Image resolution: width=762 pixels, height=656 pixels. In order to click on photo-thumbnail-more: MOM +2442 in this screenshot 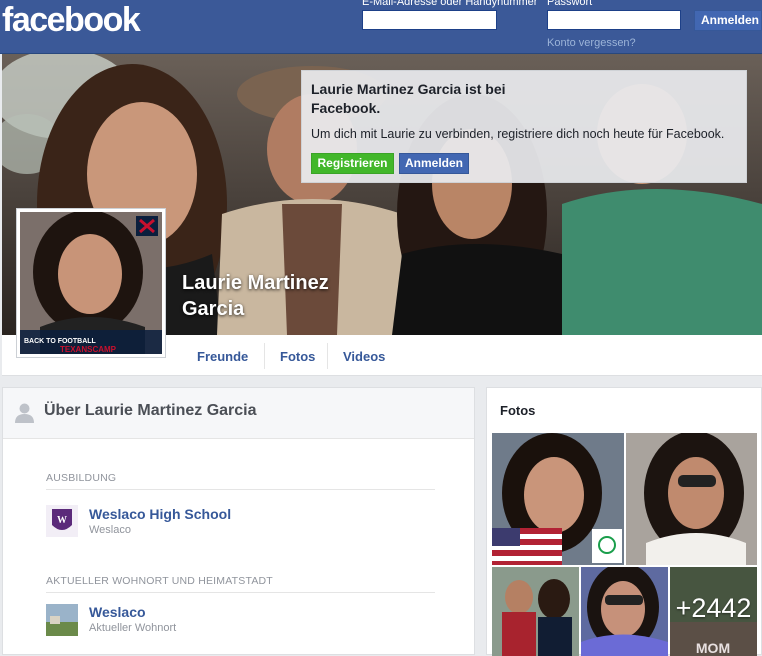, I will do `click(713, 611)`.